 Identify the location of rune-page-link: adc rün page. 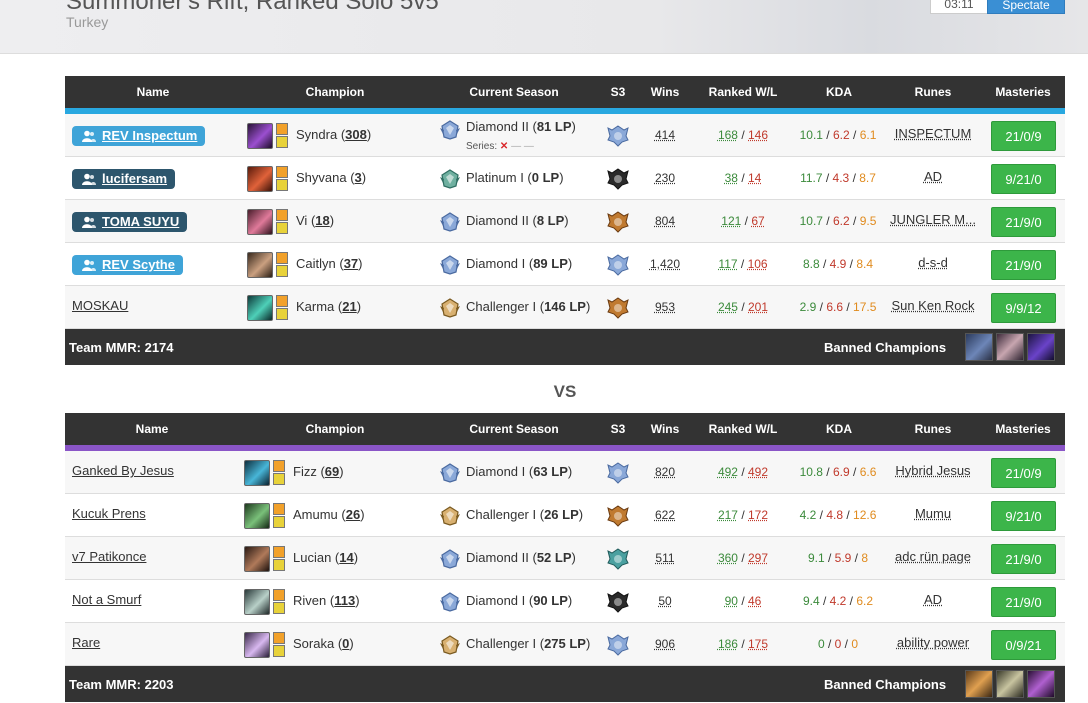
(933, 556).